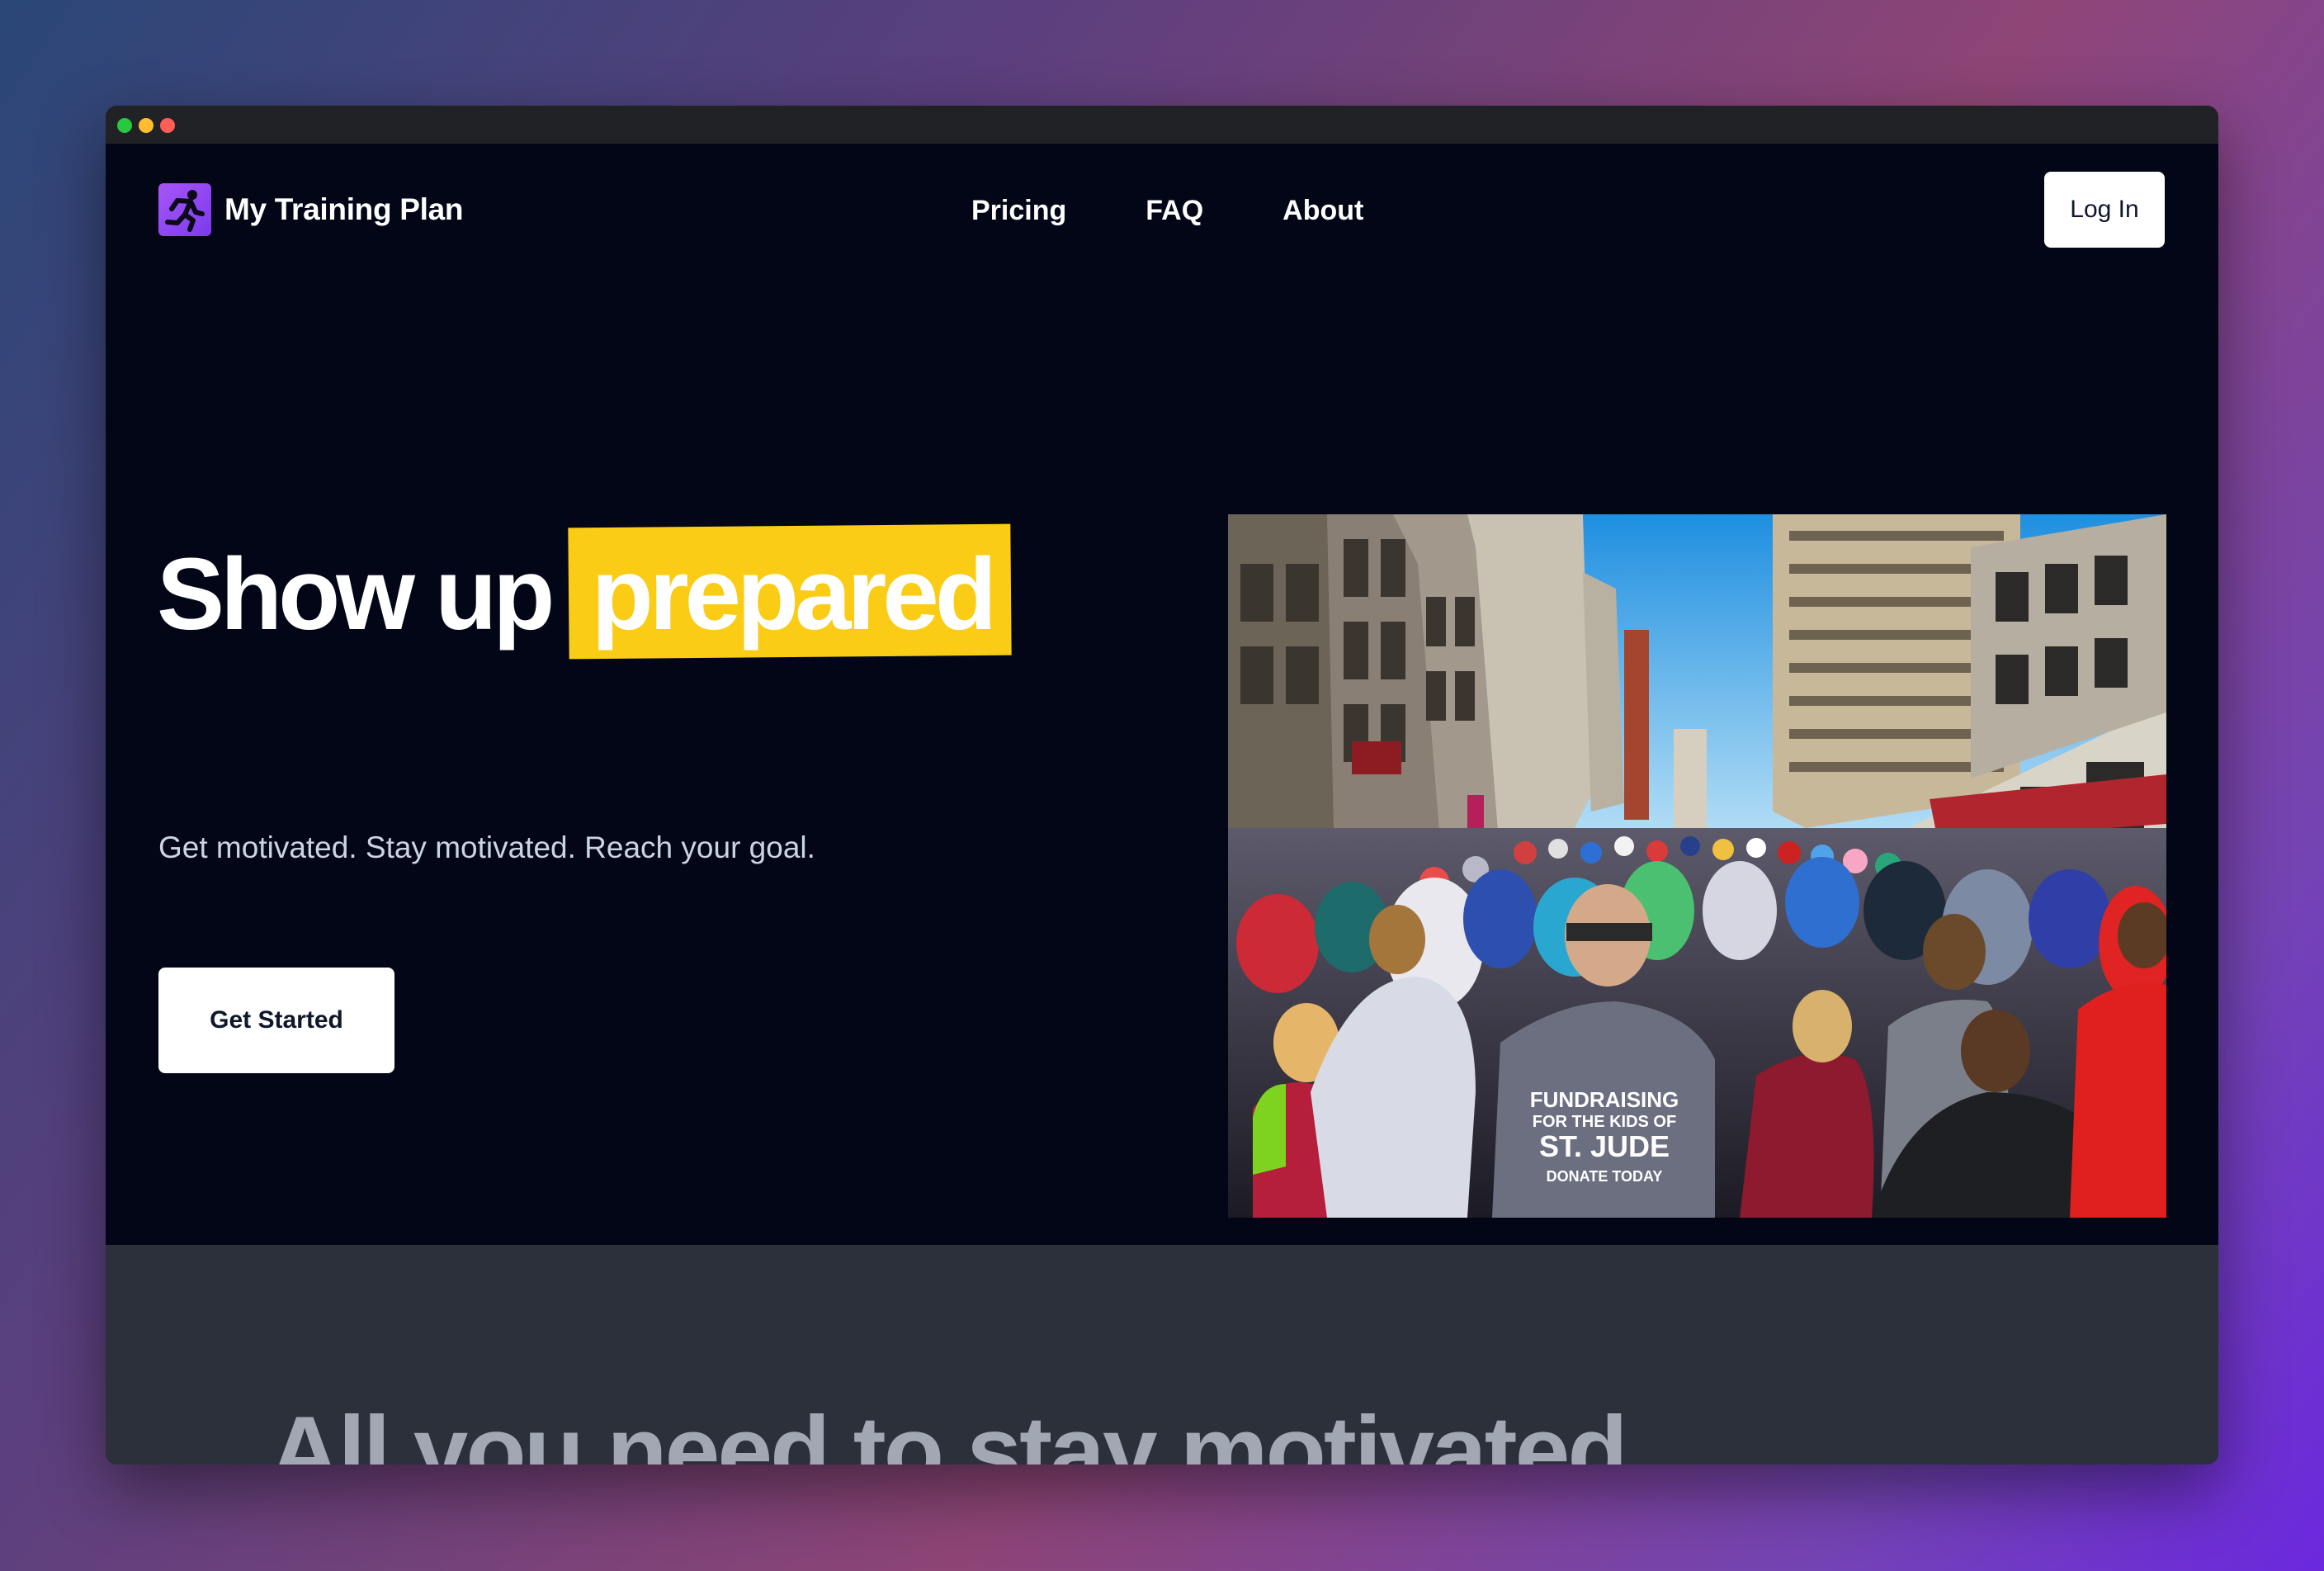  Describe the element at coordinates (147, 126) in the screenshot. I see `window-minimize-button` at that location.